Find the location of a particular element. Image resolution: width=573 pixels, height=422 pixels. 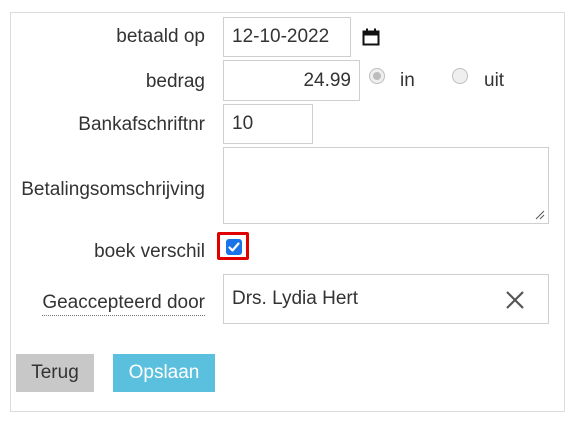

direction-out-label: uit is located at coordinates (494, 80).